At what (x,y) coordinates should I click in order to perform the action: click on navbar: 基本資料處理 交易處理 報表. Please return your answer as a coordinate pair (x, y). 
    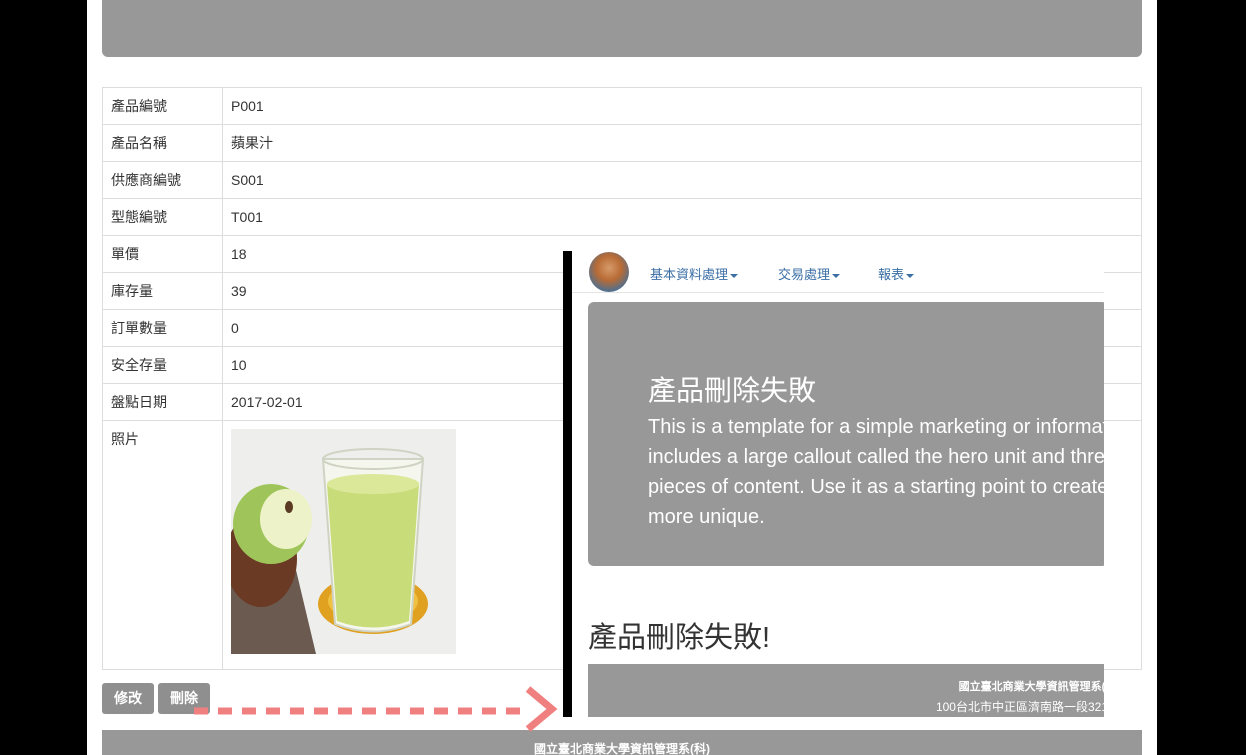
    Looking at the image, I should click on (838, 272).